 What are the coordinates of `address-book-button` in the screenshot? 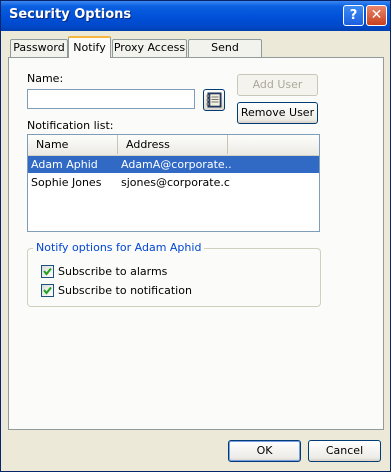 It's located at (214, 100).